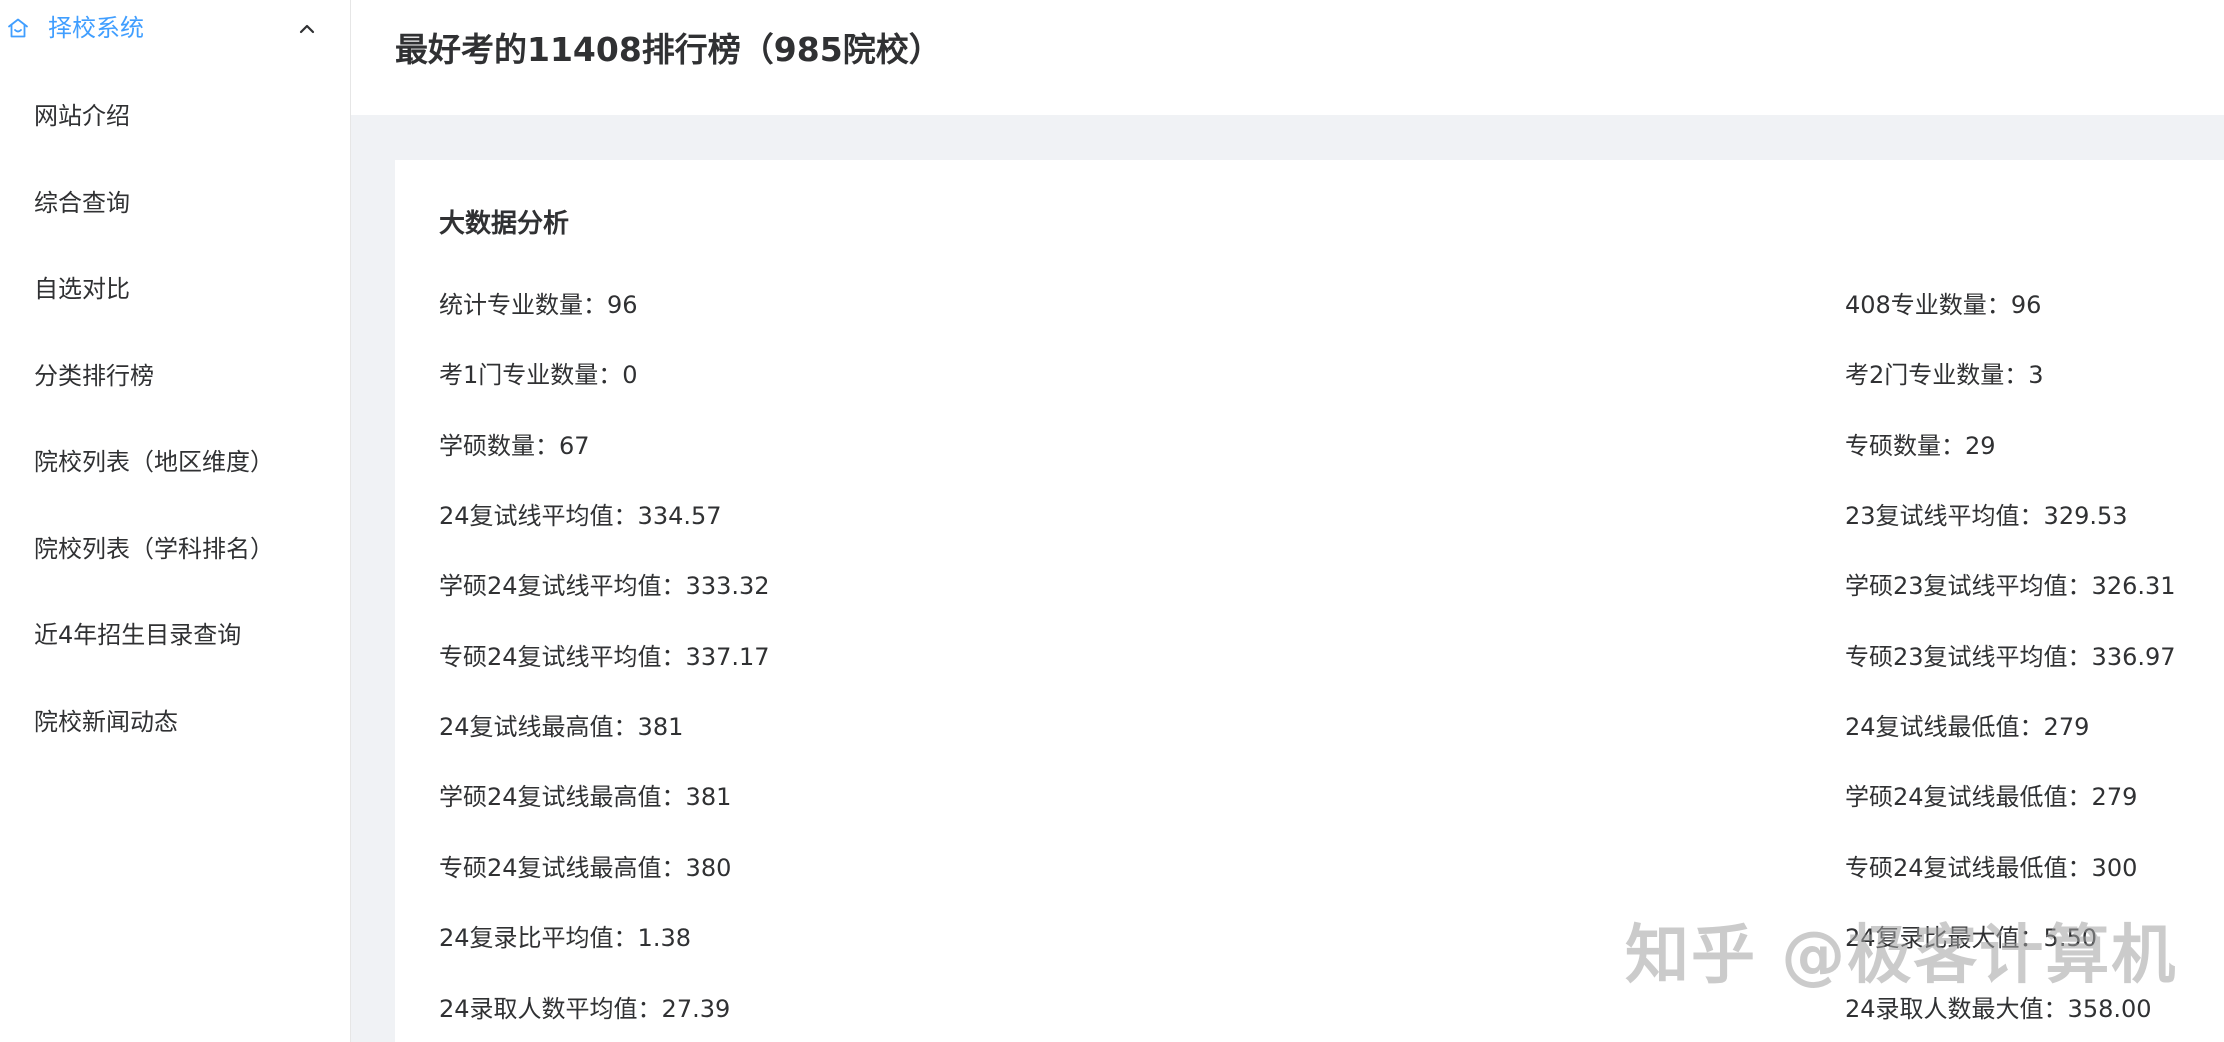 Image resolution: width=2224 pixels, height=1042 pixels. I want to click on stat-value: 27.39, so click(696, 1009).